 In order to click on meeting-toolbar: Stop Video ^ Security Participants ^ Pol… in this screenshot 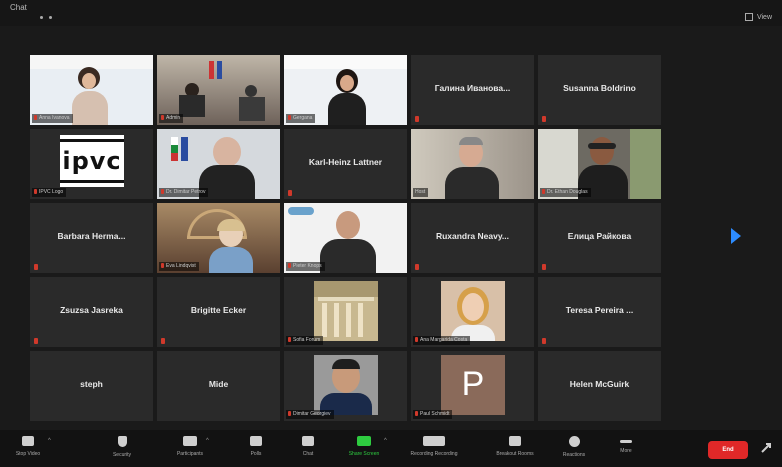, I will do `click(391, 448)`.